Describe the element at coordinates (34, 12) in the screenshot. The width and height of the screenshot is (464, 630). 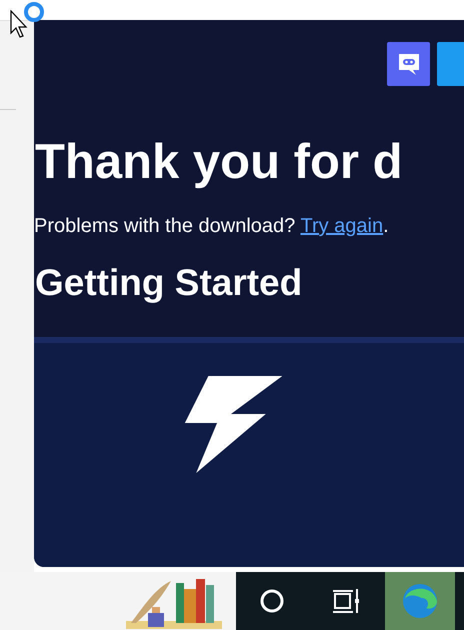
I see `loading-ring-icon` at that location.